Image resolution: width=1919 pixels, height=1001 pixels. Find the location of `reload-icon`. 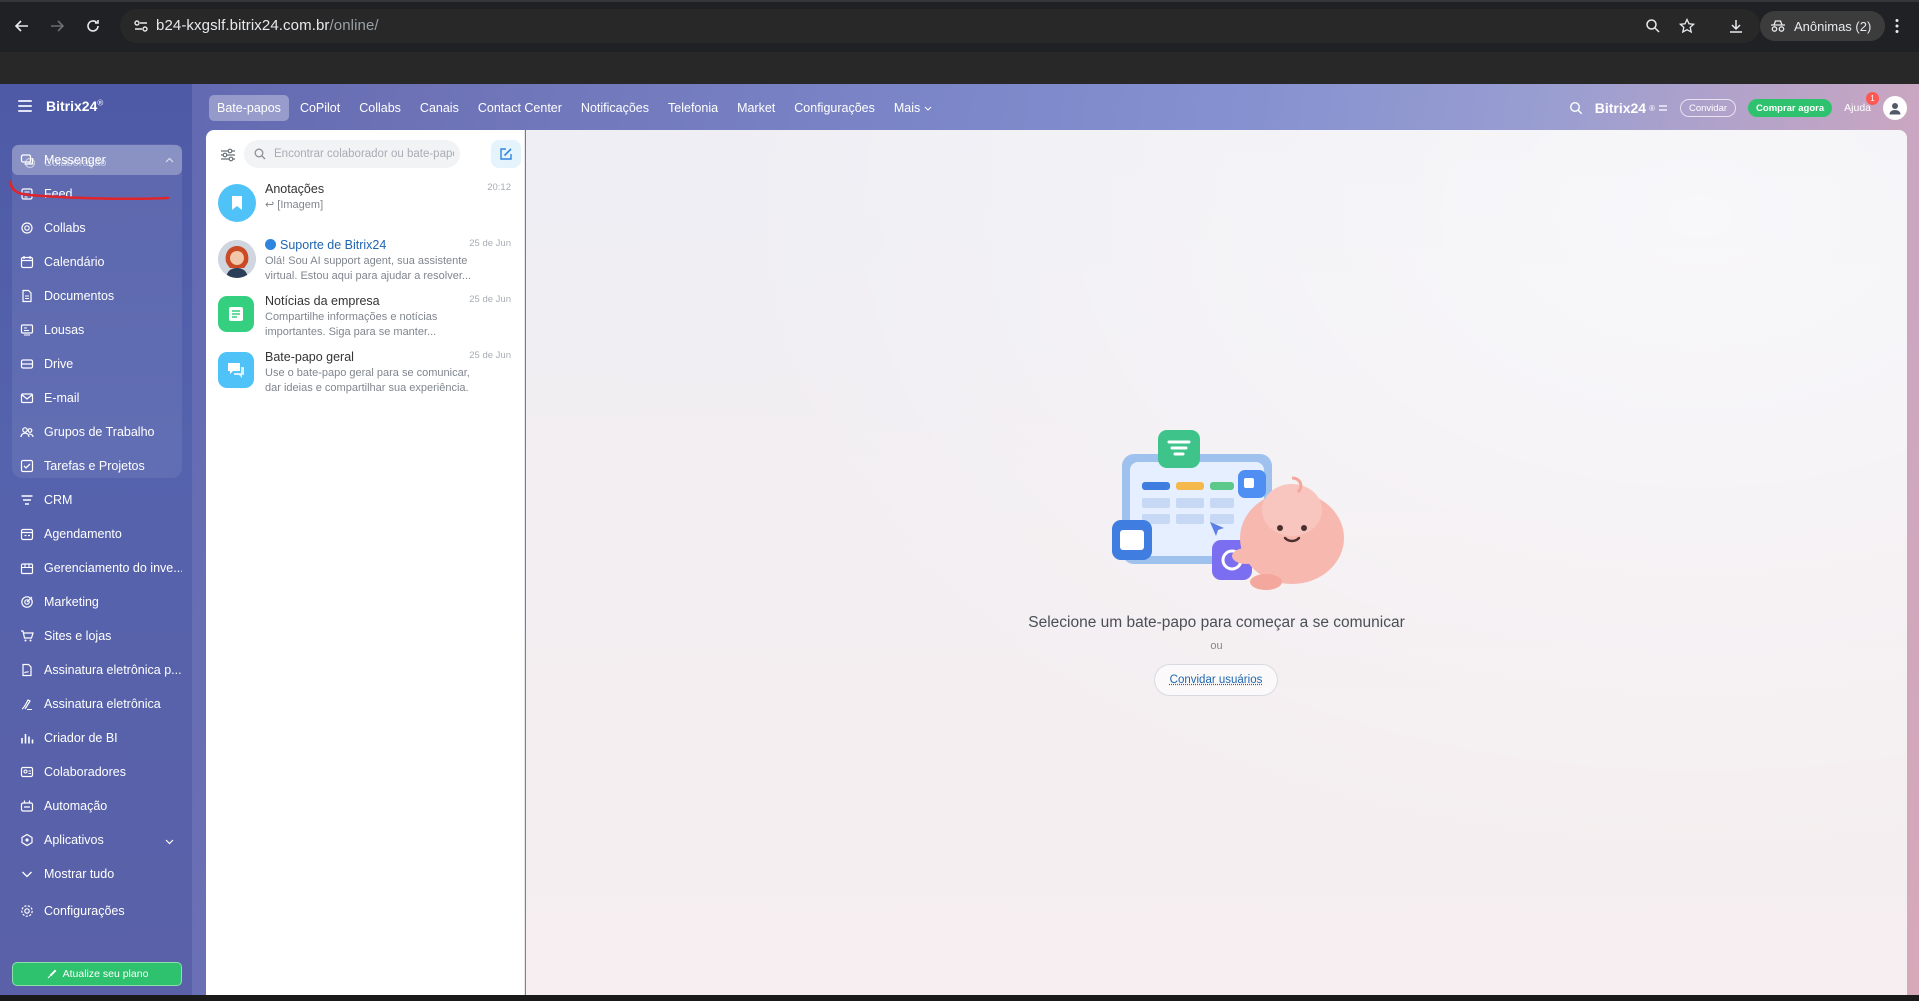

reload-icon is located at coordinates (93, 26).